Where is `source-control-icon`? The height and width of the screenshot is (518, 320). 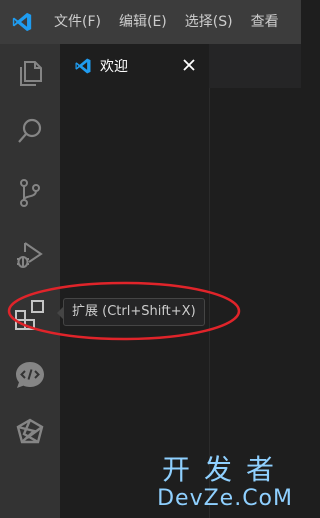 source-control-icon is located at coordinates (30, 193).